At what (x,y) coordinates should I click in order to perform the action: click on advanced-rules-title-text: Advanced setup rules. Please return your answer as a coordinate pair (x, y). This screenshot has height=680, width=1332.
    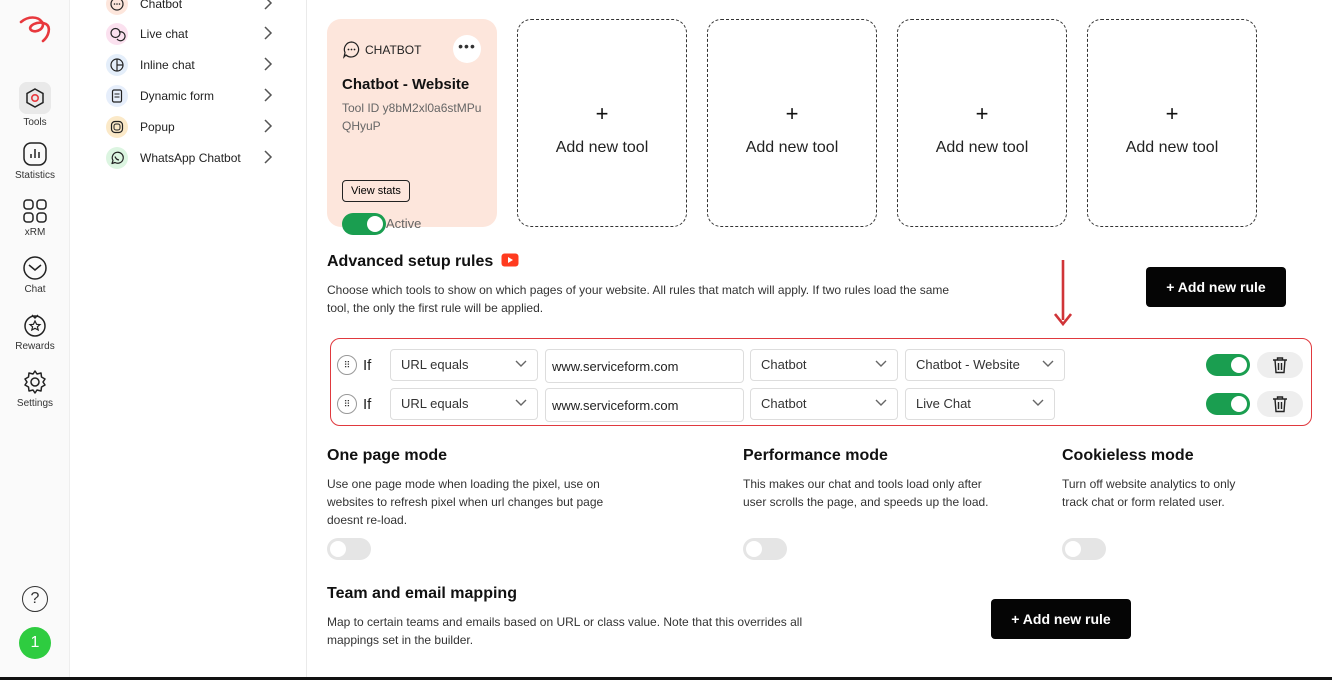
    Looking at the image, I should click on (410, 261).